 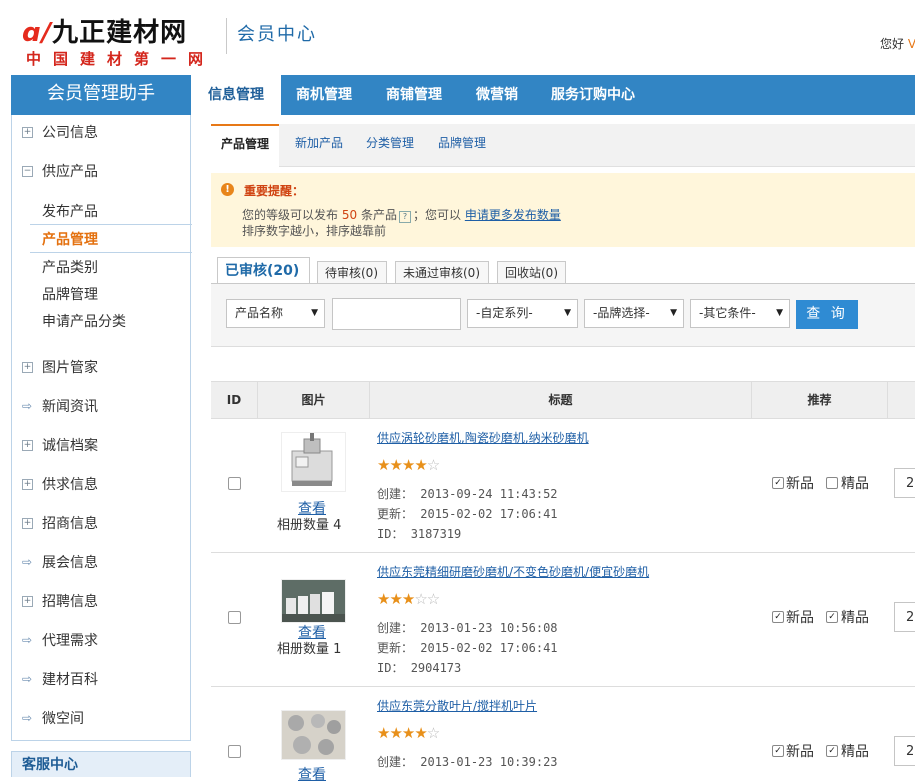 I want to click on album-count-value: 1, so click(x=337, y=649).